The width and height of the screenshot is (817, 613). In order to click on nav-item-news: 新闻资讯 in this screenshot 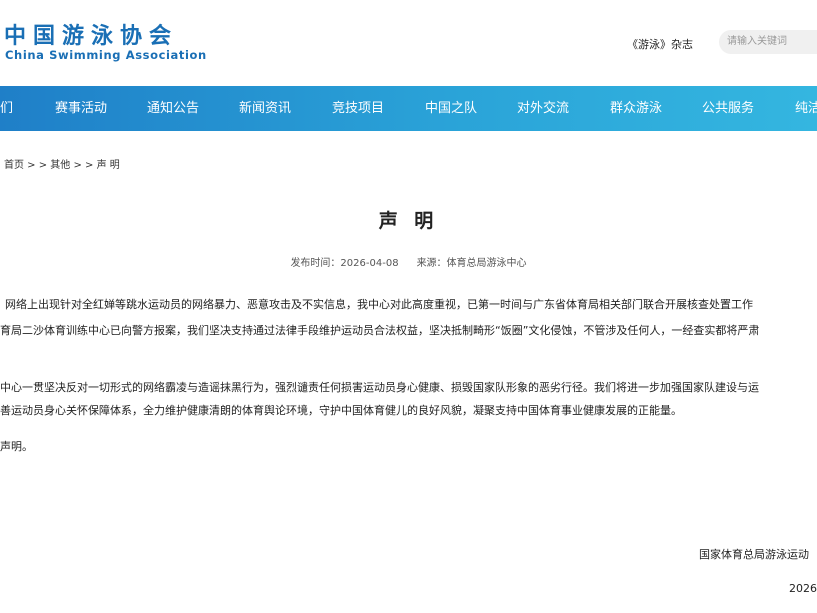, I will do `click(265, 108)`.